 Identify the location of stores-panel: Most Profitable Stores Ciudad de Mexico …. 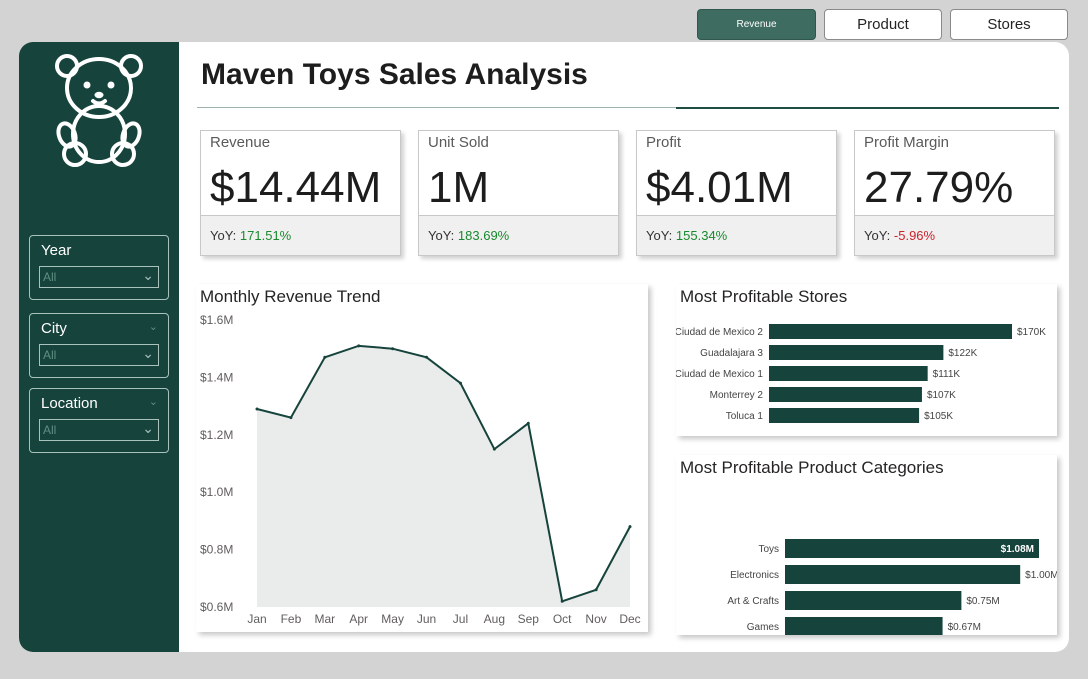
(866, 360).